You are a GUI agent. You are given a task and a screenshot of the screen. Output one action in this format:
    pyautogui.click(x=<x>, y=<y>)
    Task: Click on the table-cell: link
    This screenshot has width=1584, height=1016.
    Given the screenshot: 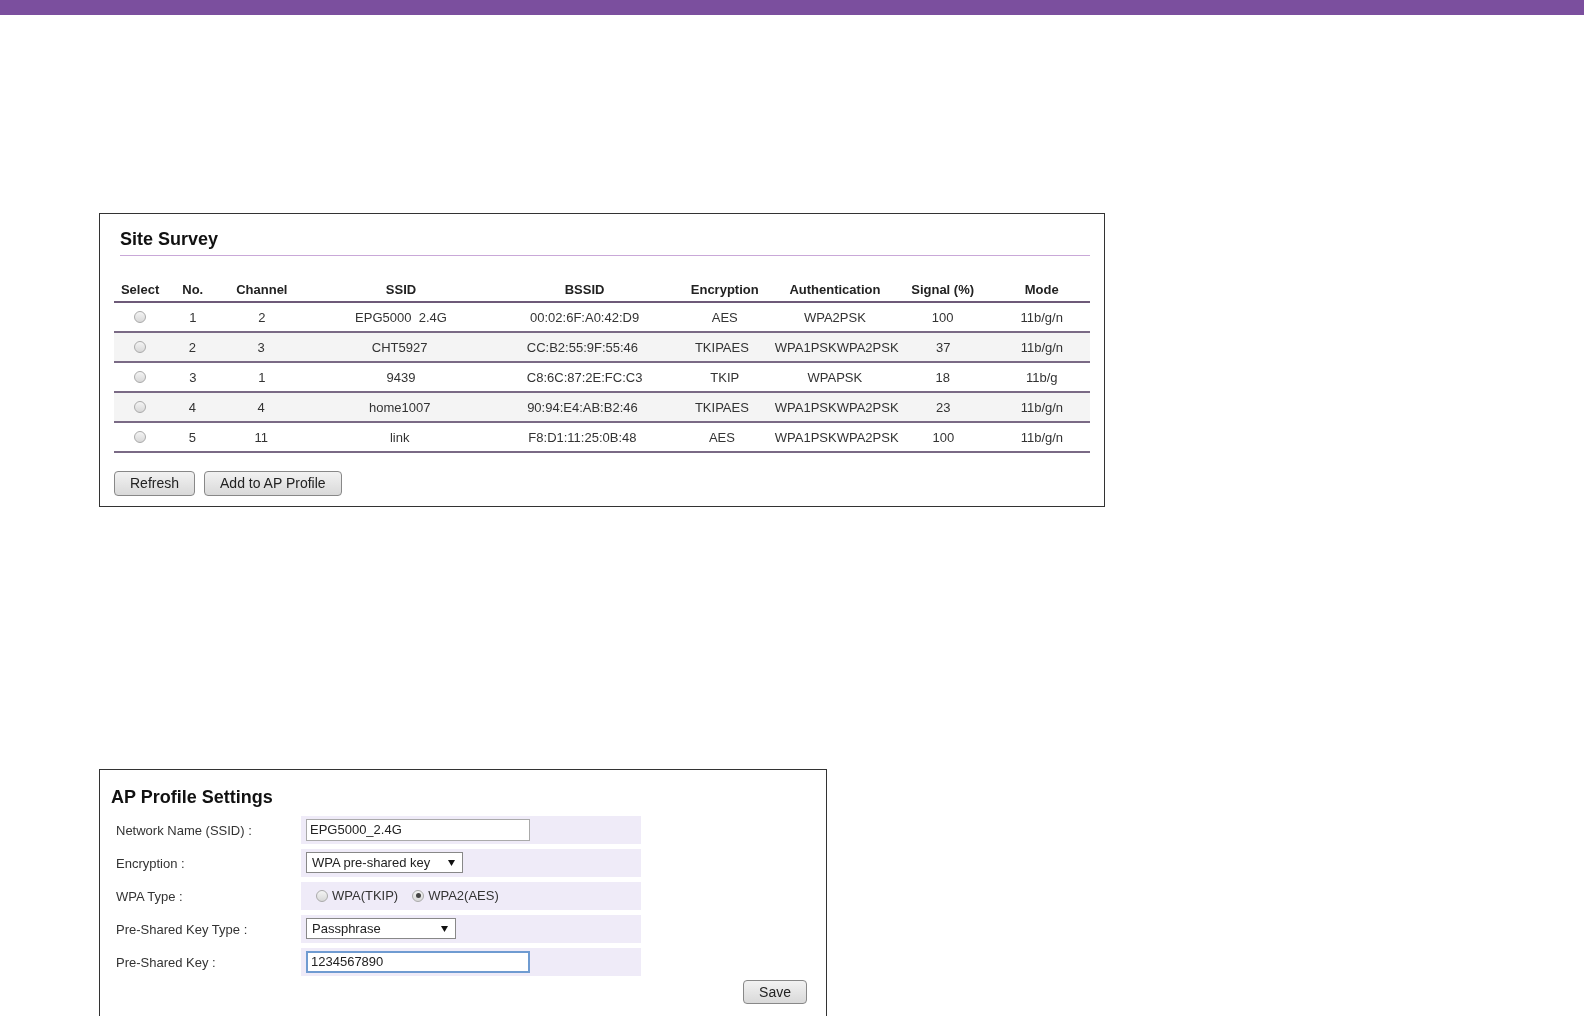 What is the action you would take?
    pyautogui.click(x=399, y=437)
    